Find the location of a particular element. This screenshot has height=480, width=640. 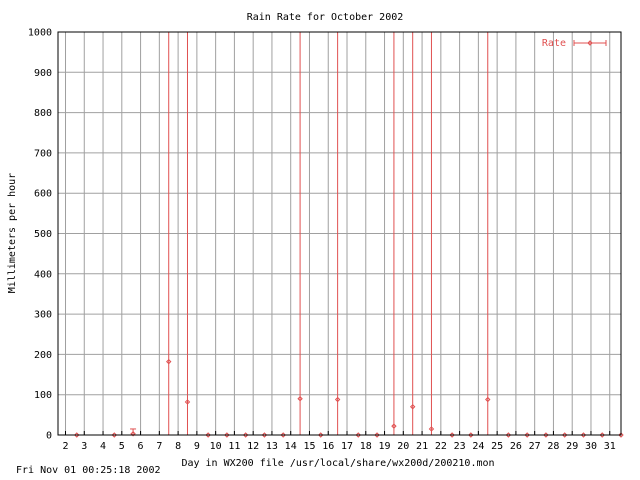

x-tick-label: 9 is located at coordinates (197, 446).